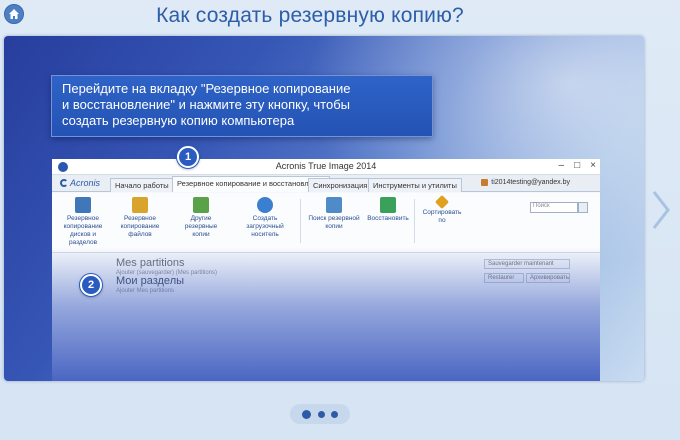  I want to click on restore-icon, so click(388, 205).